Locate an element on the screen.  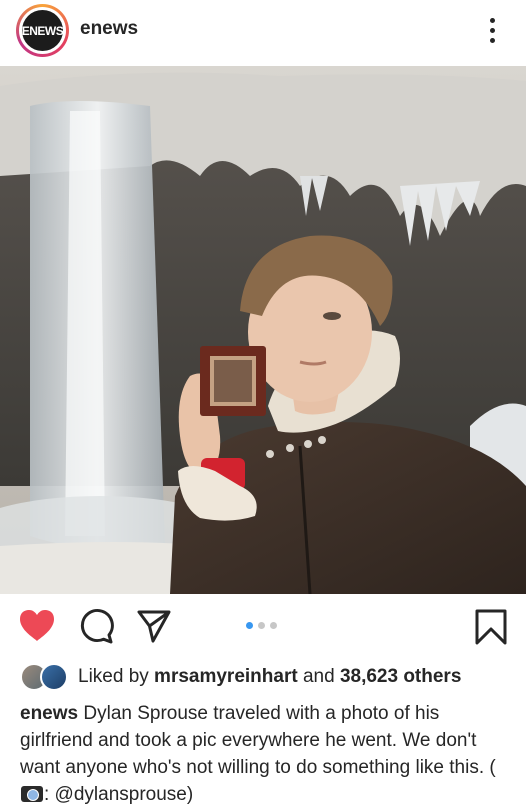
more-vertical-icon is located at coordinates (492, 30).